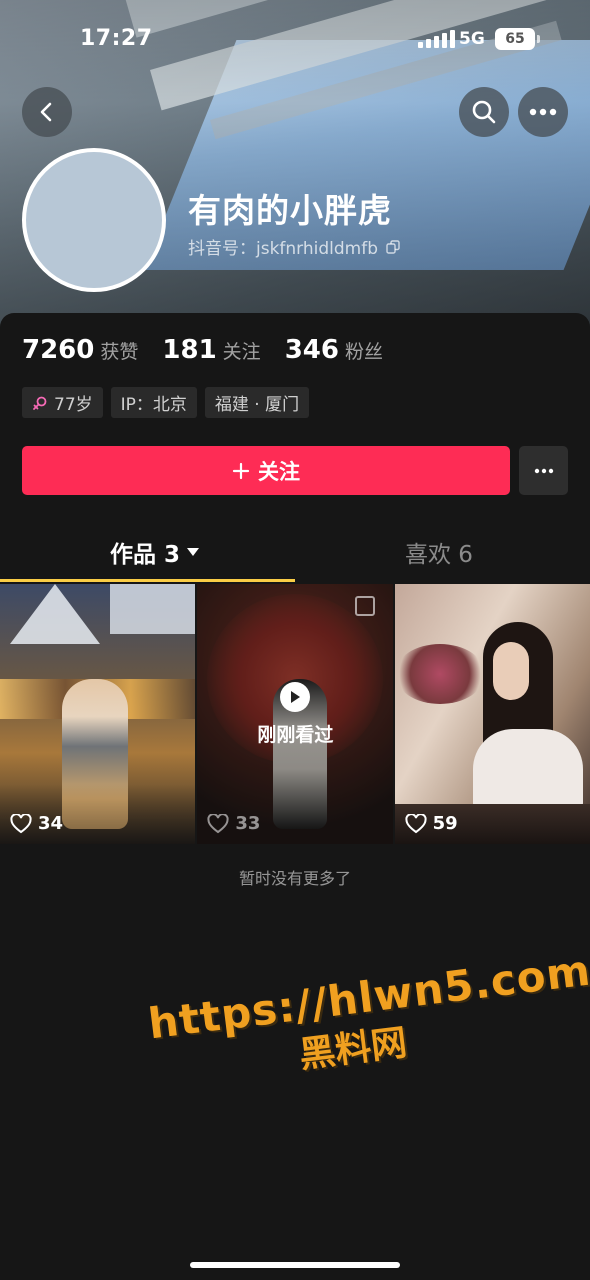 This screenshot has width=590, height=1280. I want to click on play-icon, so click(295, 697).